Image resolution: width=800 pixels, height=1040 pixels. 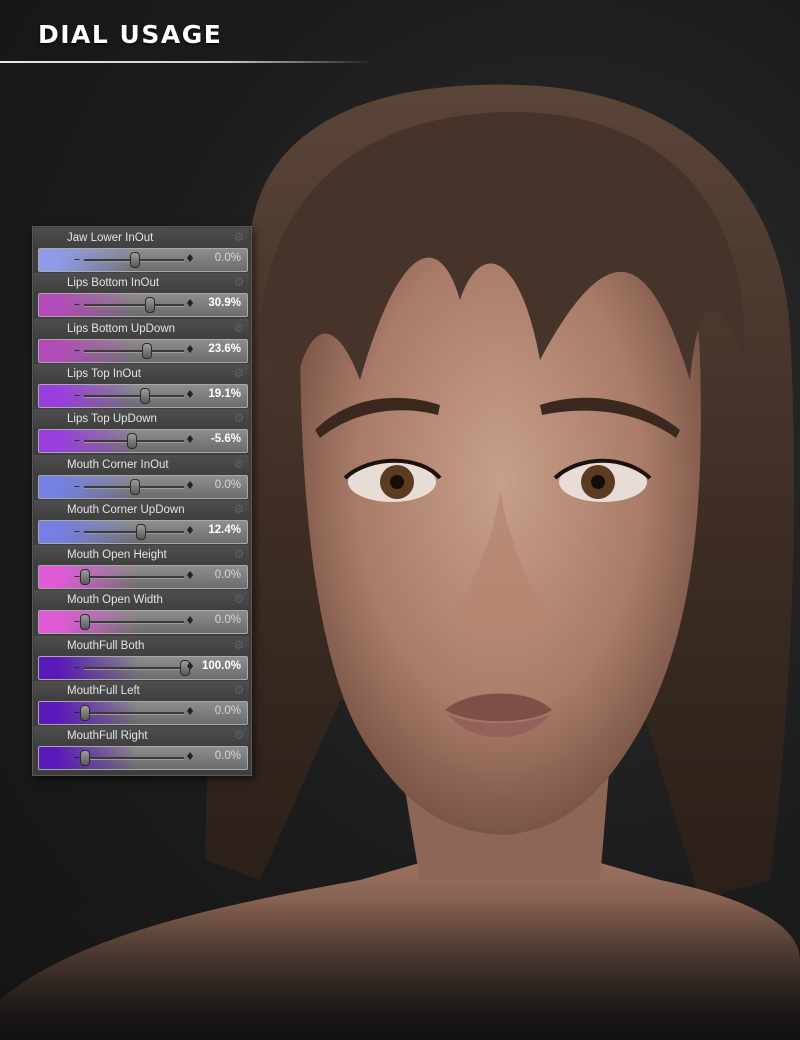 What do you see at coordinates (224, 530) in the screenshot?
I see `dial-value: 12.4%` at bounding box center [224, 530].